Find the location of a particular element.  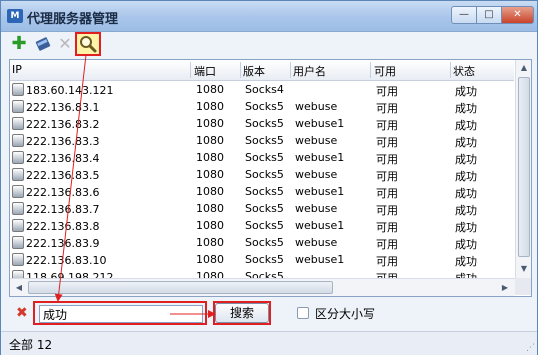

table-row: 222.136.83.6 1080 Socks5 webuse1 可用 成功 is located at coordinates (262, 191).